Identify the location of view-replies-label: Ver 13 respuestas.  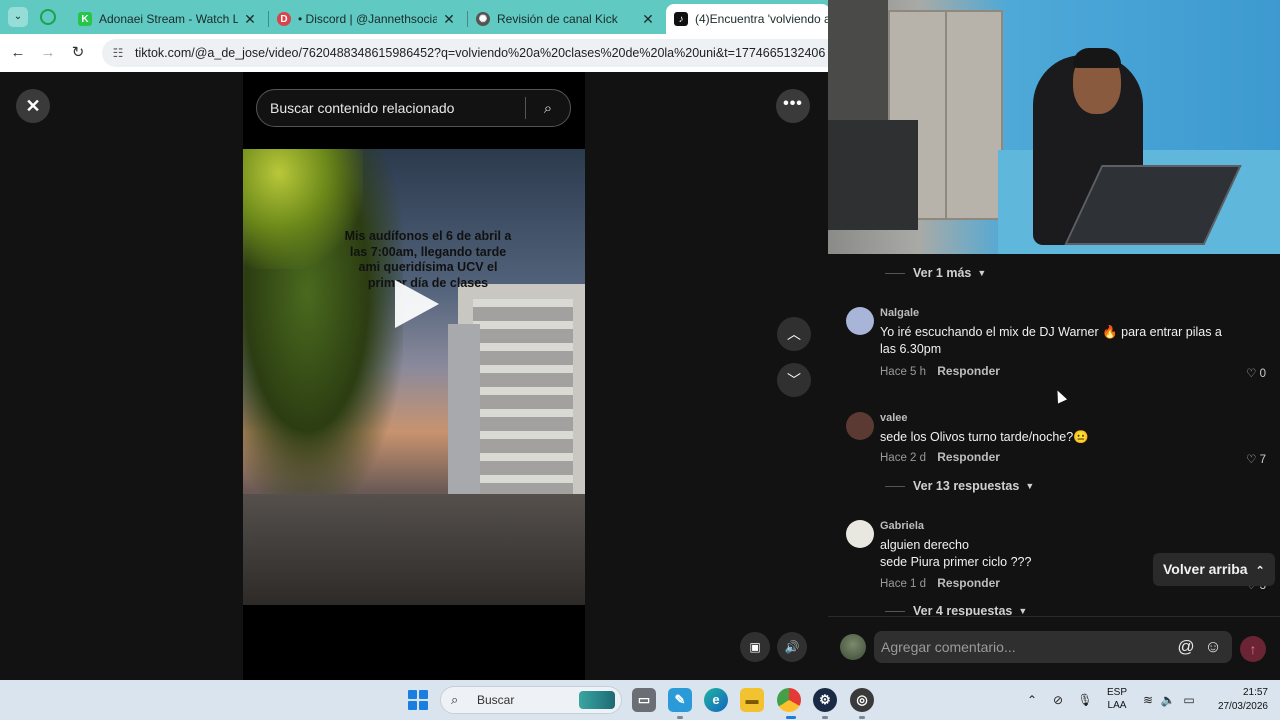
(966, 486).